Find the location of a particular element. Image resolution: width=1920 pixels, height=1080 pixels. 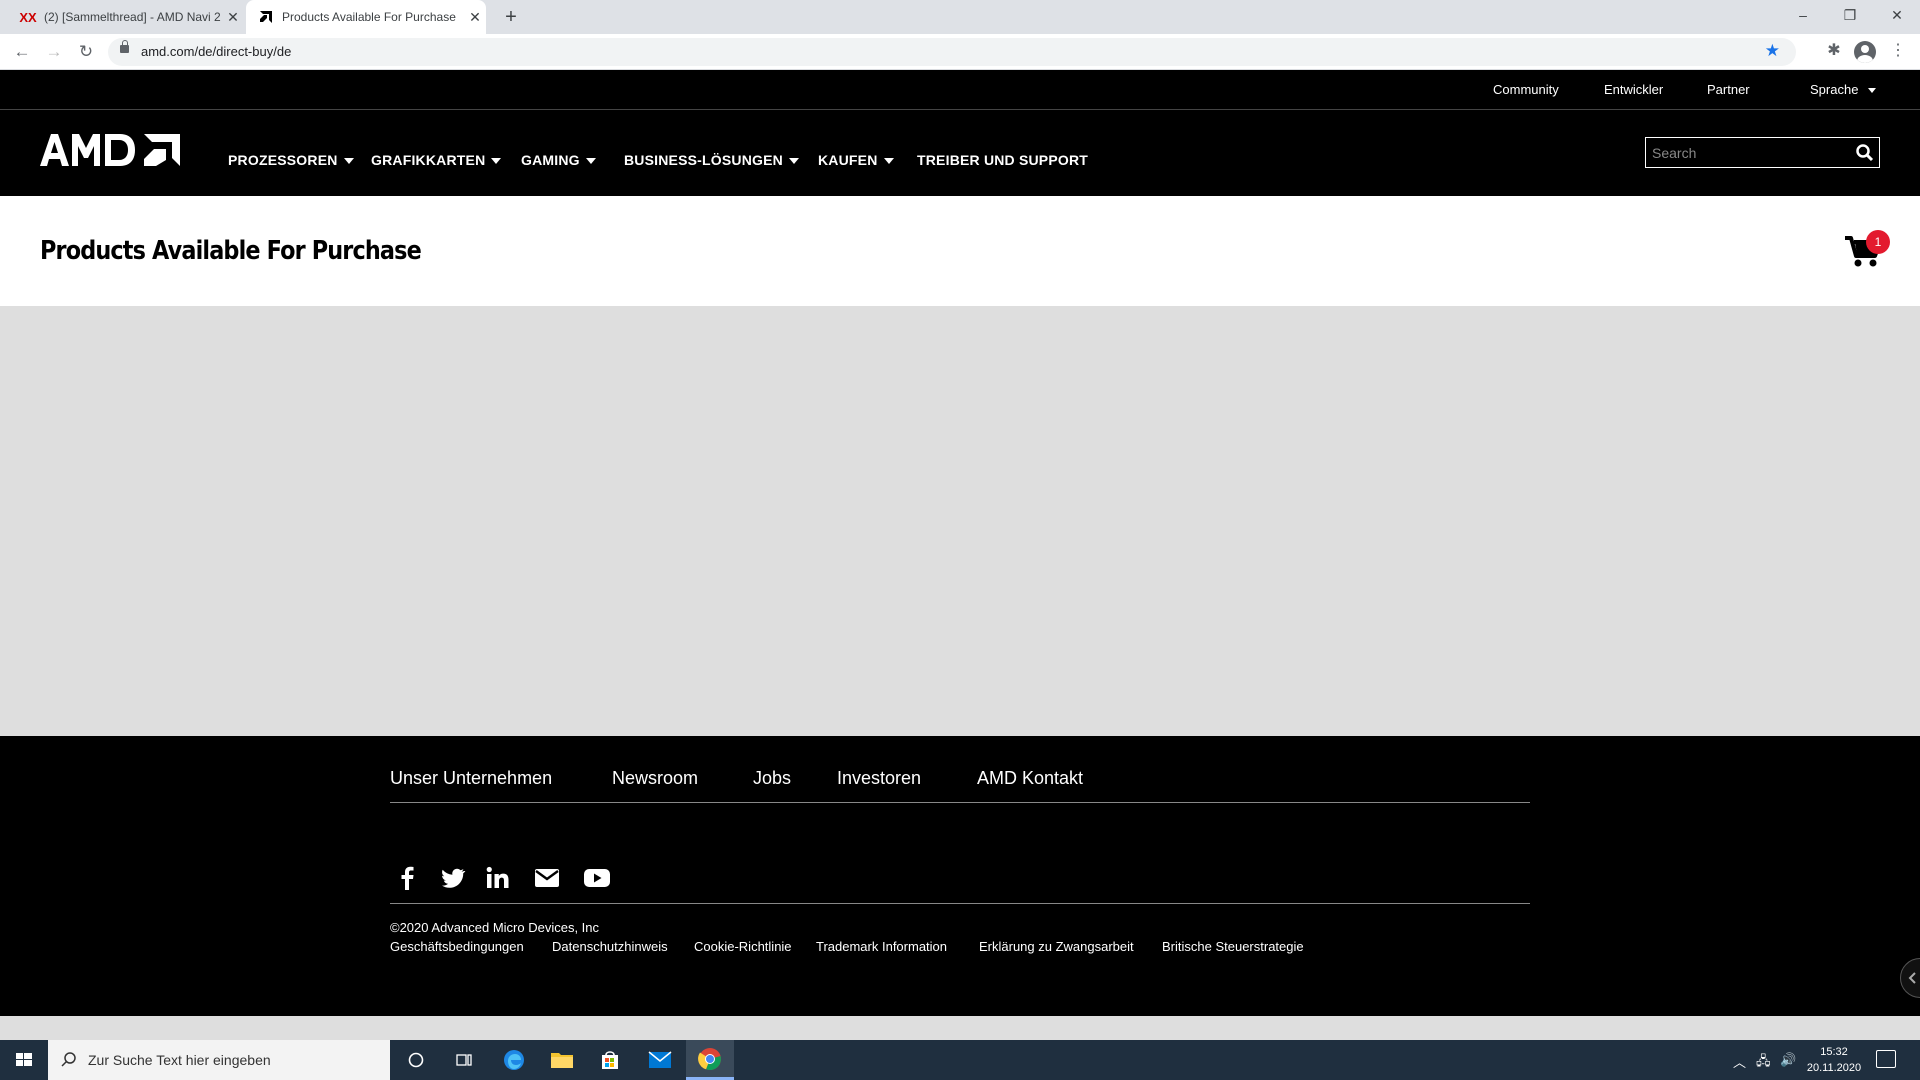

nav-kaufen: KAUFEN is located at coordinates (856, 160).